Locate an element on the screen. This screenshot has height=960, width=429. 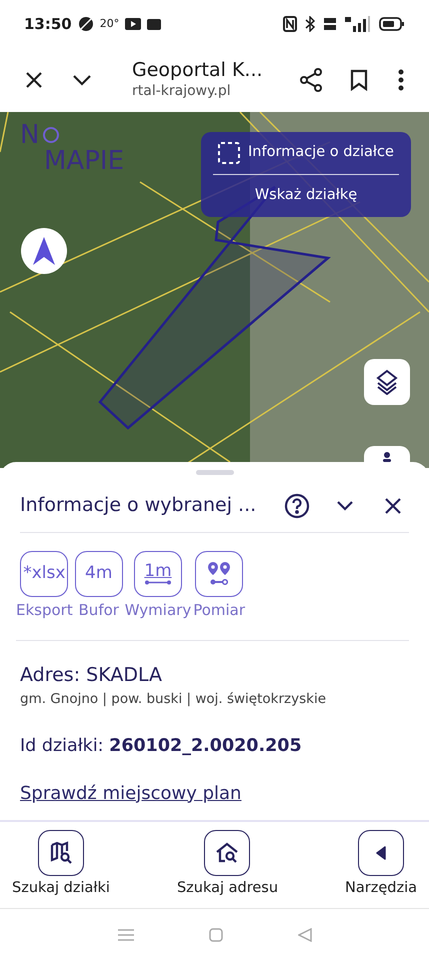
battery-icon is located at coordinates (392, 24).